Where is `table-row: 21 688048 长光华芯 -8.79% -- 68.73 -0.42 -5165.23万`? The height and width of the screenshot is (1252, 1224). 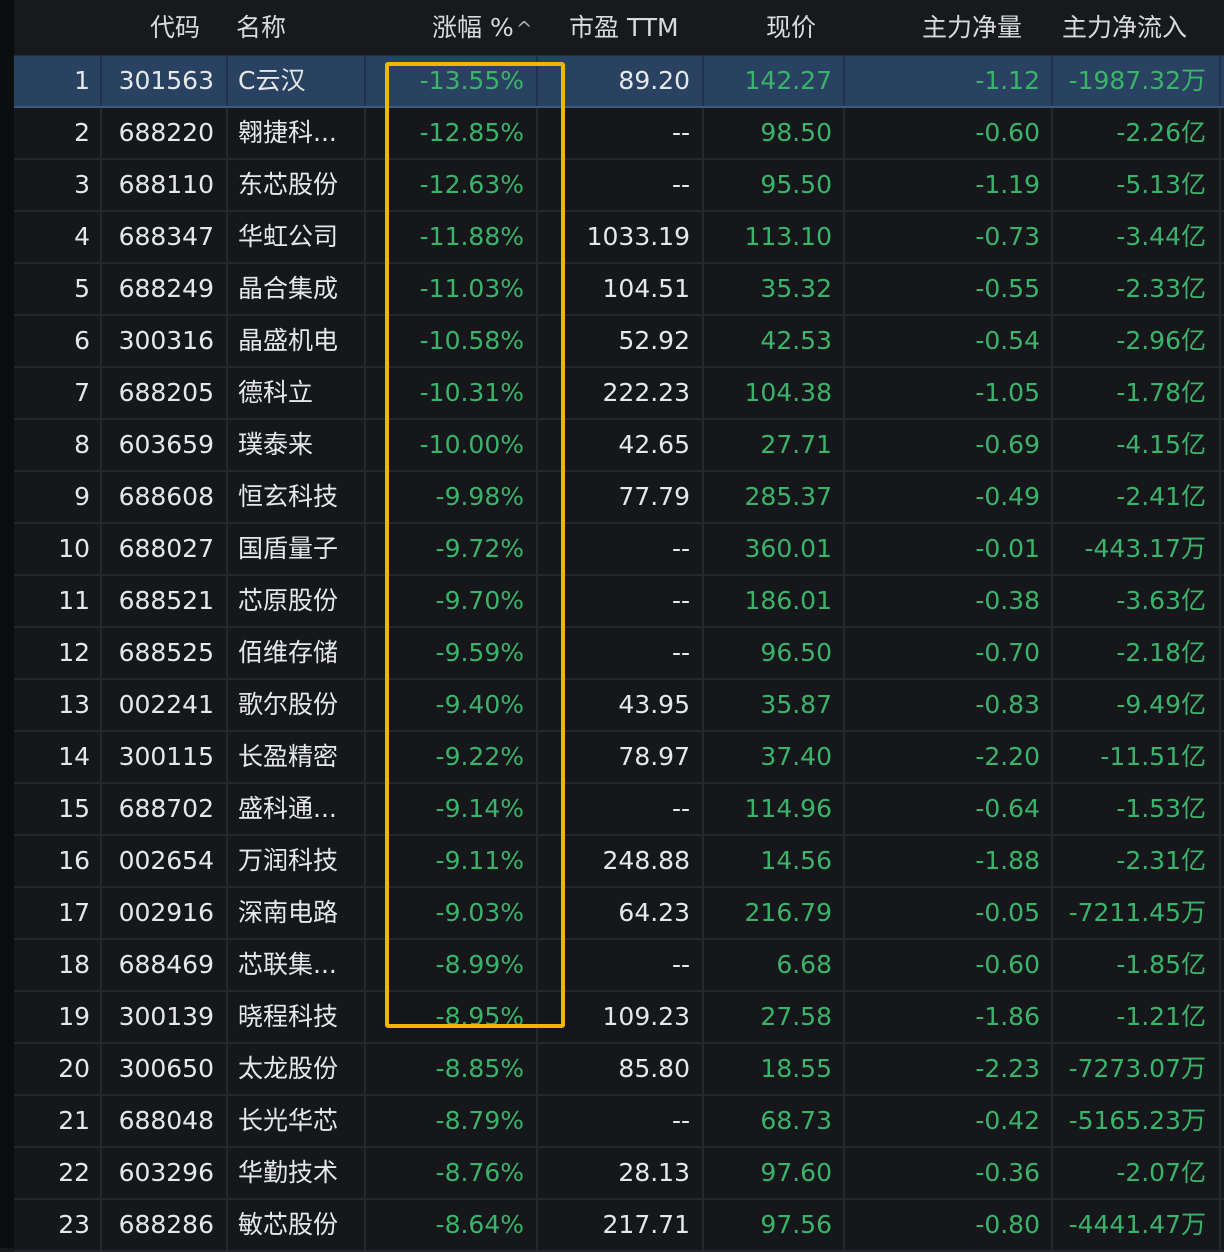
table-row: 21 688048 长光华芯 -8.79% -- 68.73 -0.42 -5165.23万 is located at coordinates (619, 1122).